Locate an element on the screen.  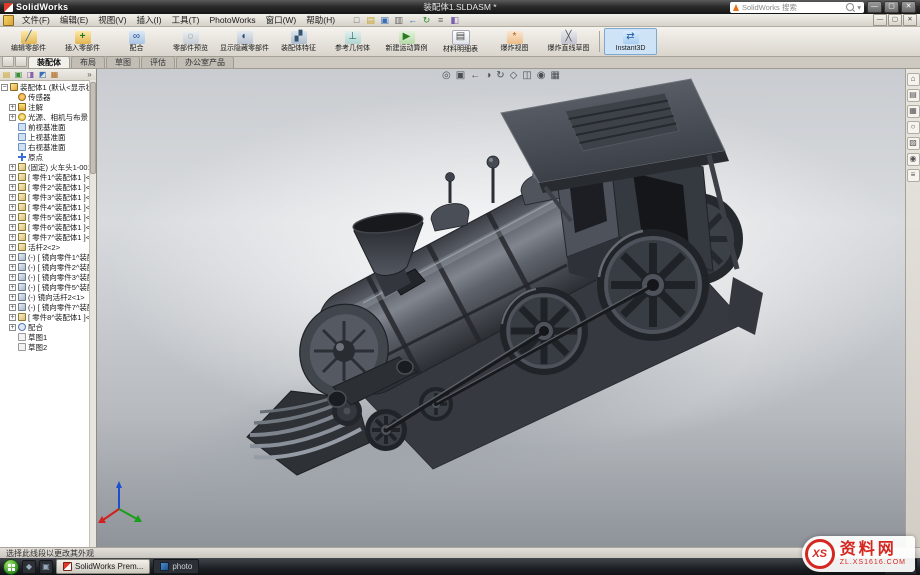
doc-close-button: ✕ is located at coordinates (910, 20).